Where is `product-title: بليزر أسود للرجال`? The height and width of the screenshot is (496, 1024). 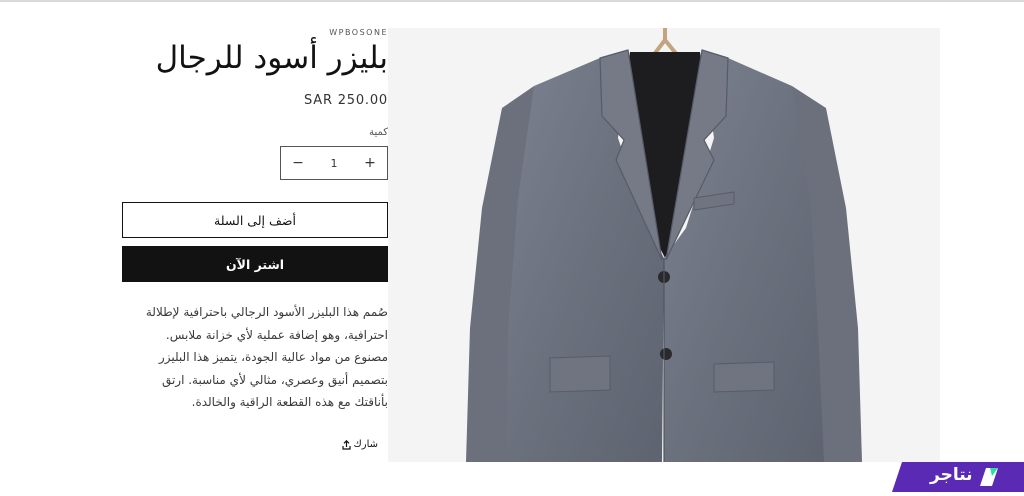 product-title: بليزر أسود للرجال is located at coordinates (271, 58).